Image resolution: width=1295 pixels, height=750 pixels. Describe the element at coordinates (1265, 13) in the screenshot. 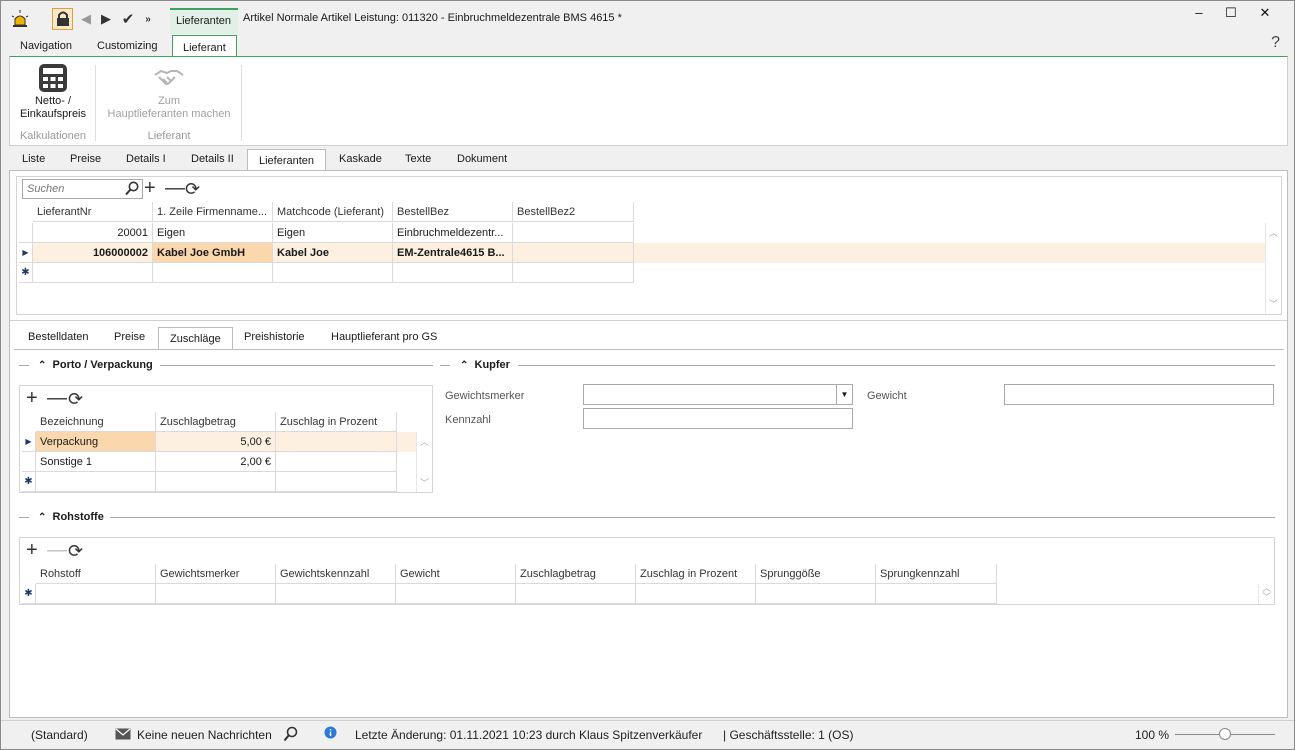

I see `close-button: ✕` at that location.